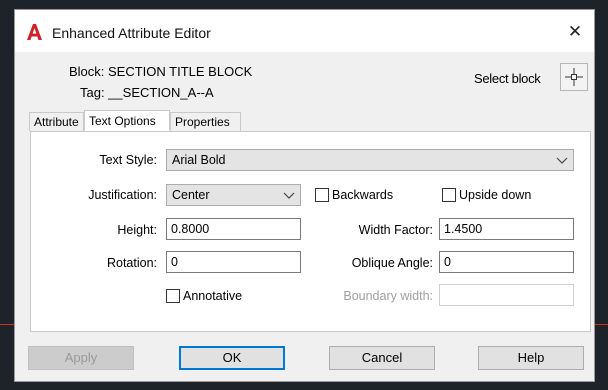  What do you see at coordinates (161, 71) in the screenshot?
I see `block-name-text: Block: SECTION TITLE BLOCK` at bounding box center [161, 71].